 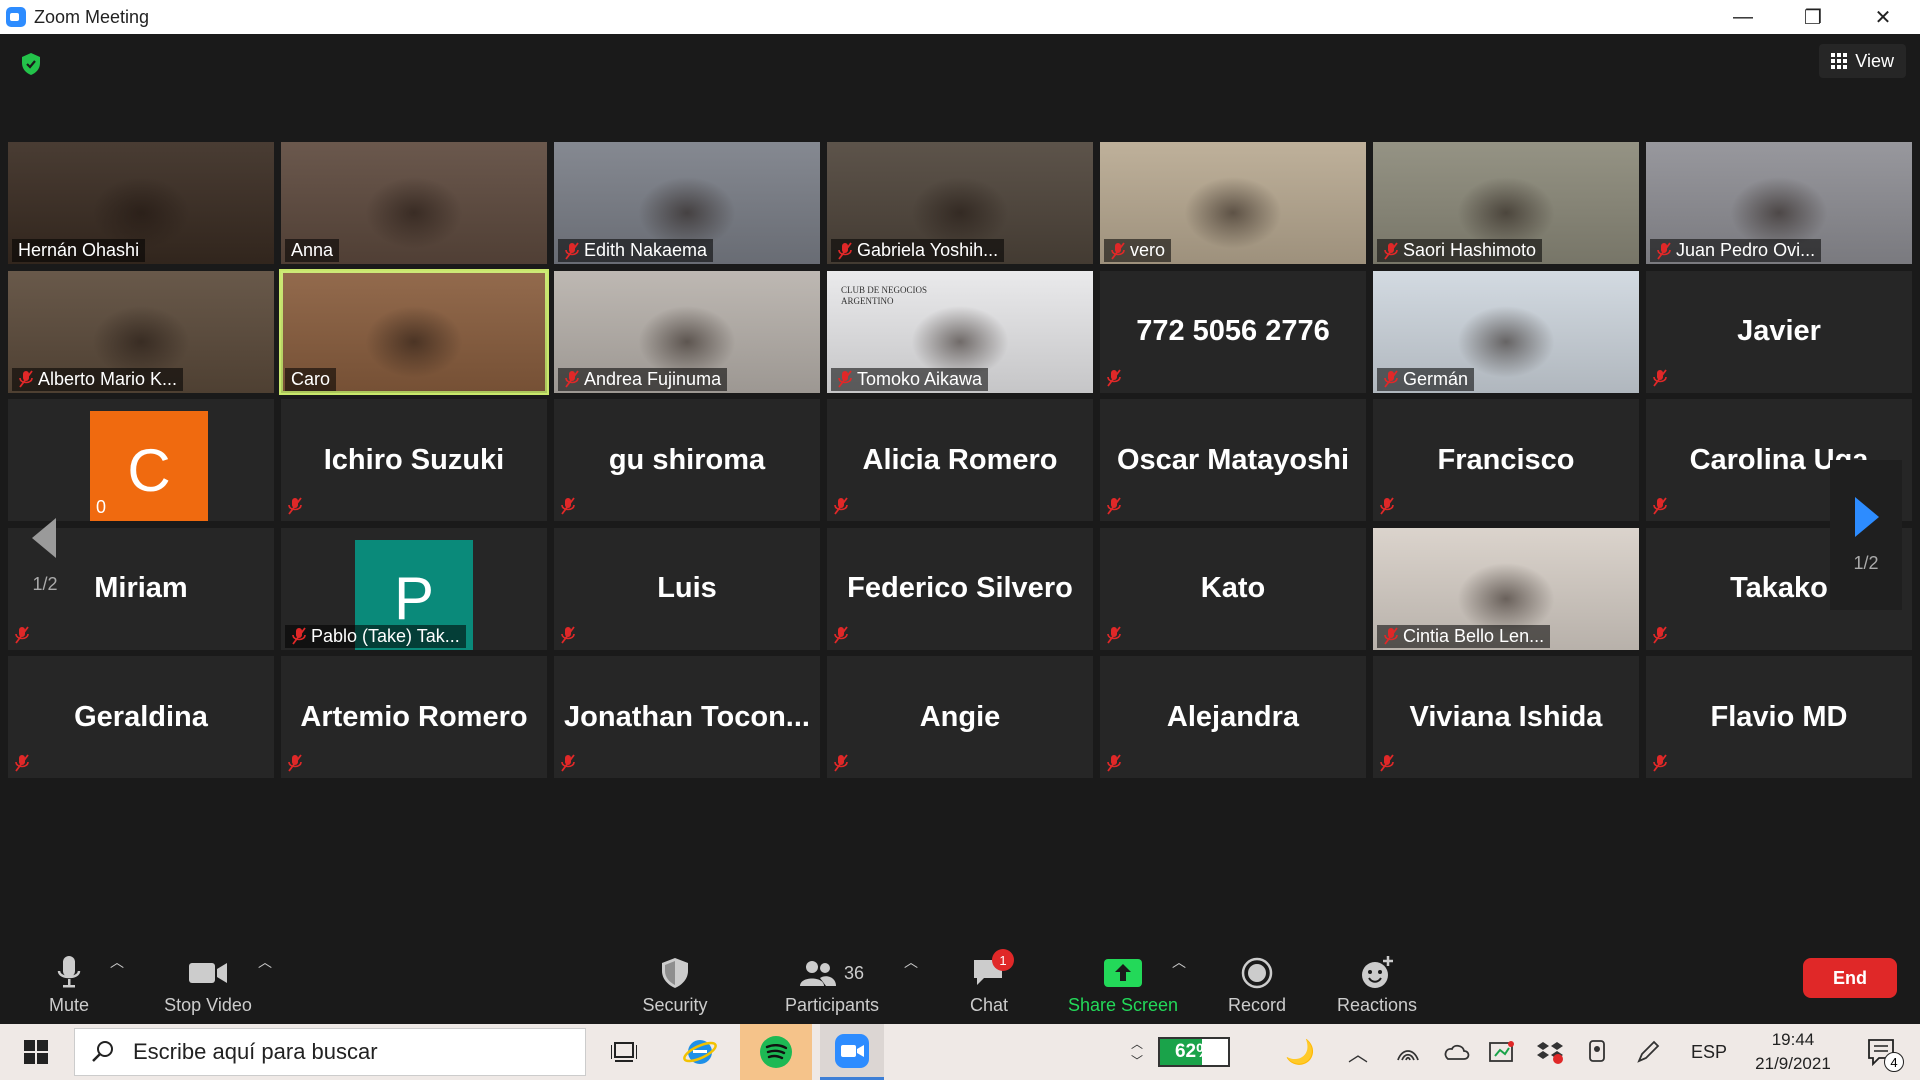 What do you see at coordinates (1883, 17) in the screenshot?
I see `close-icon: ✕` at bounding box center [1883, 17].